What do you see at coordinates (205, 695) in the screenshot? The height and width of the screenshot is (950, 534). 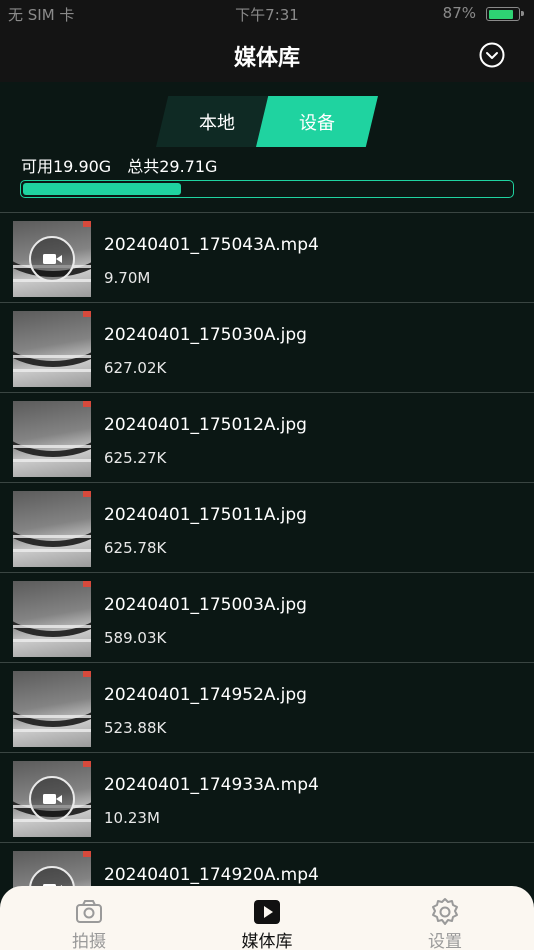 I see `file-name: 20240401_174952A.jpg` at bounding box center [205, 695].